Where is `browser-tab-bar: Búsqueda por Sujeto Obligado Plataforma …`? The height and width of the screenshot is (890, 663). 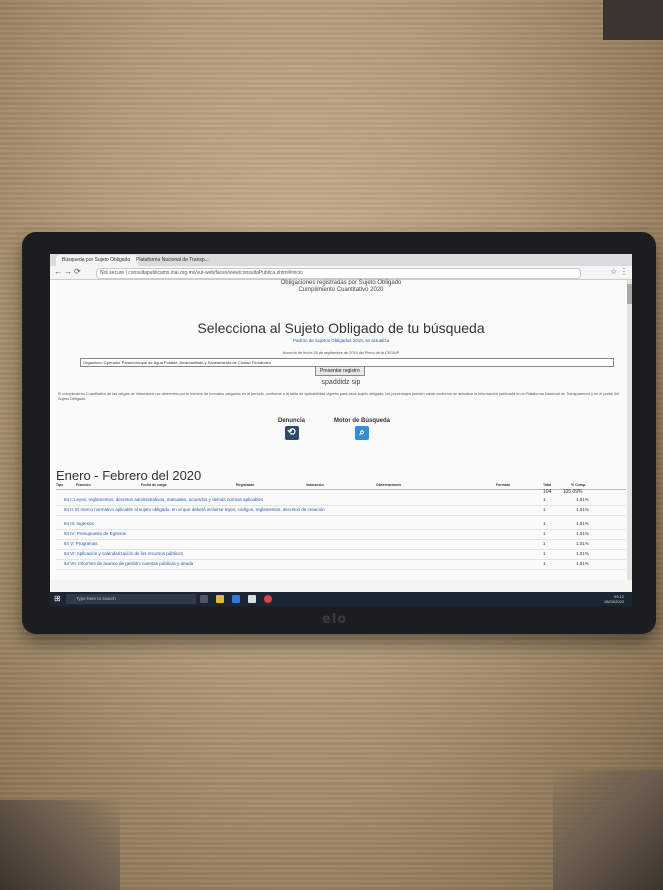 browser-tab-bar: Búsqueda por Sujeto Obligado Plataforma … is located at coordinates (341, 260).